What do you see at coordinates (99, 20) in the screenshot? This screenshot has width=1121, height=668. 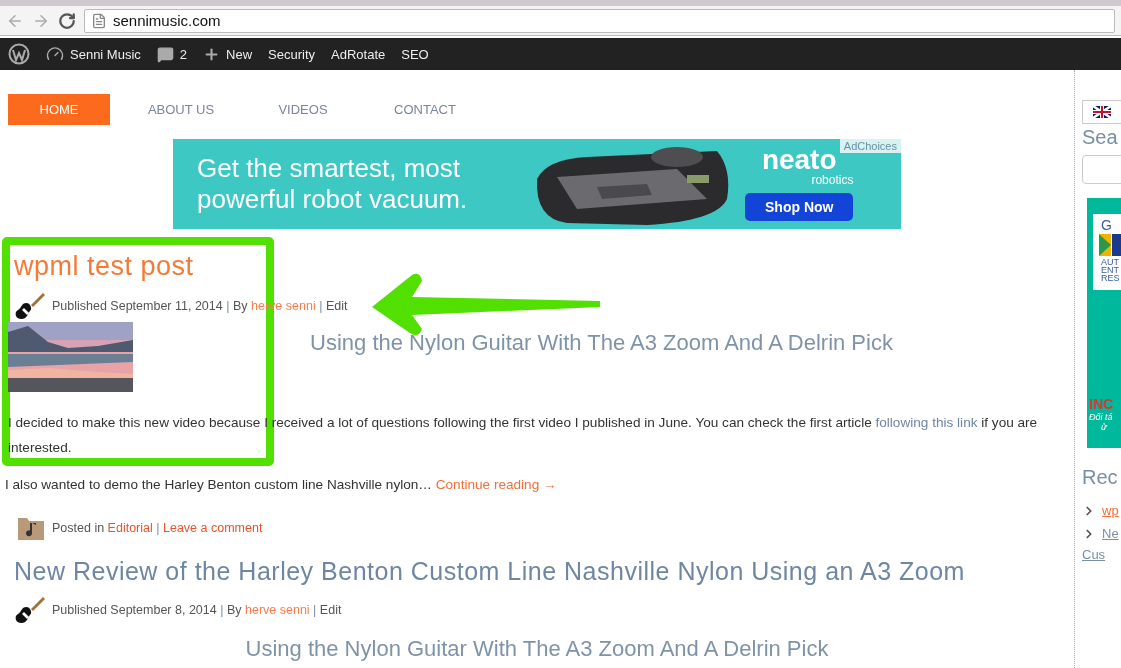 I see `page-icon` at bounding box center [99, 20].